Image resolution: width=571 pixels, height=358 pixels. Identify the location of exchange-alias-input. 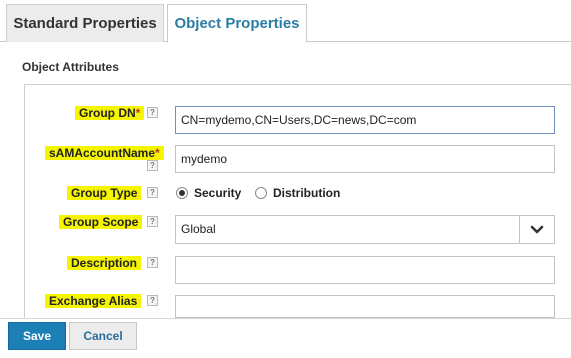
(365, 306).